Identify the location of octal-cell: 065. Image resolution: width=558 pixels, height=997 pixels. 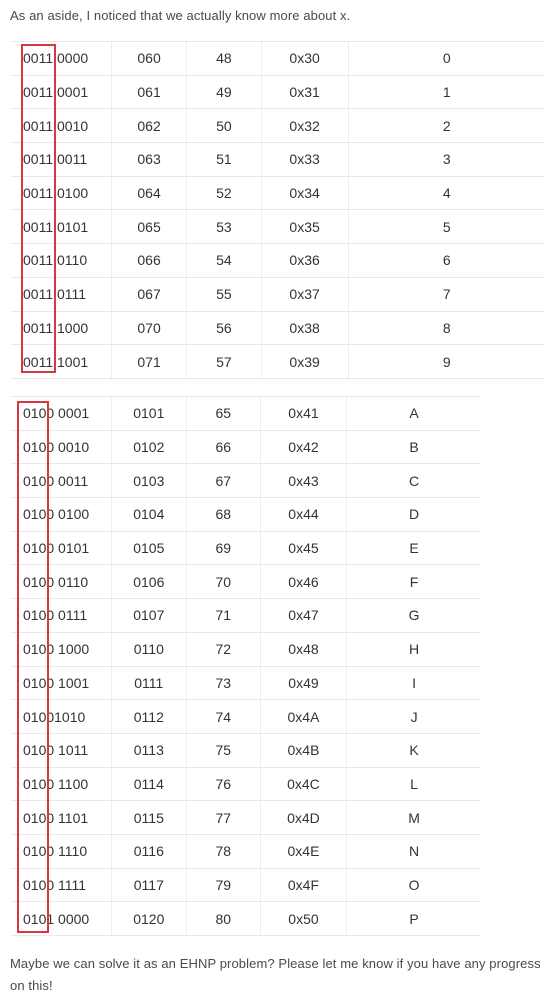
(149, 227).